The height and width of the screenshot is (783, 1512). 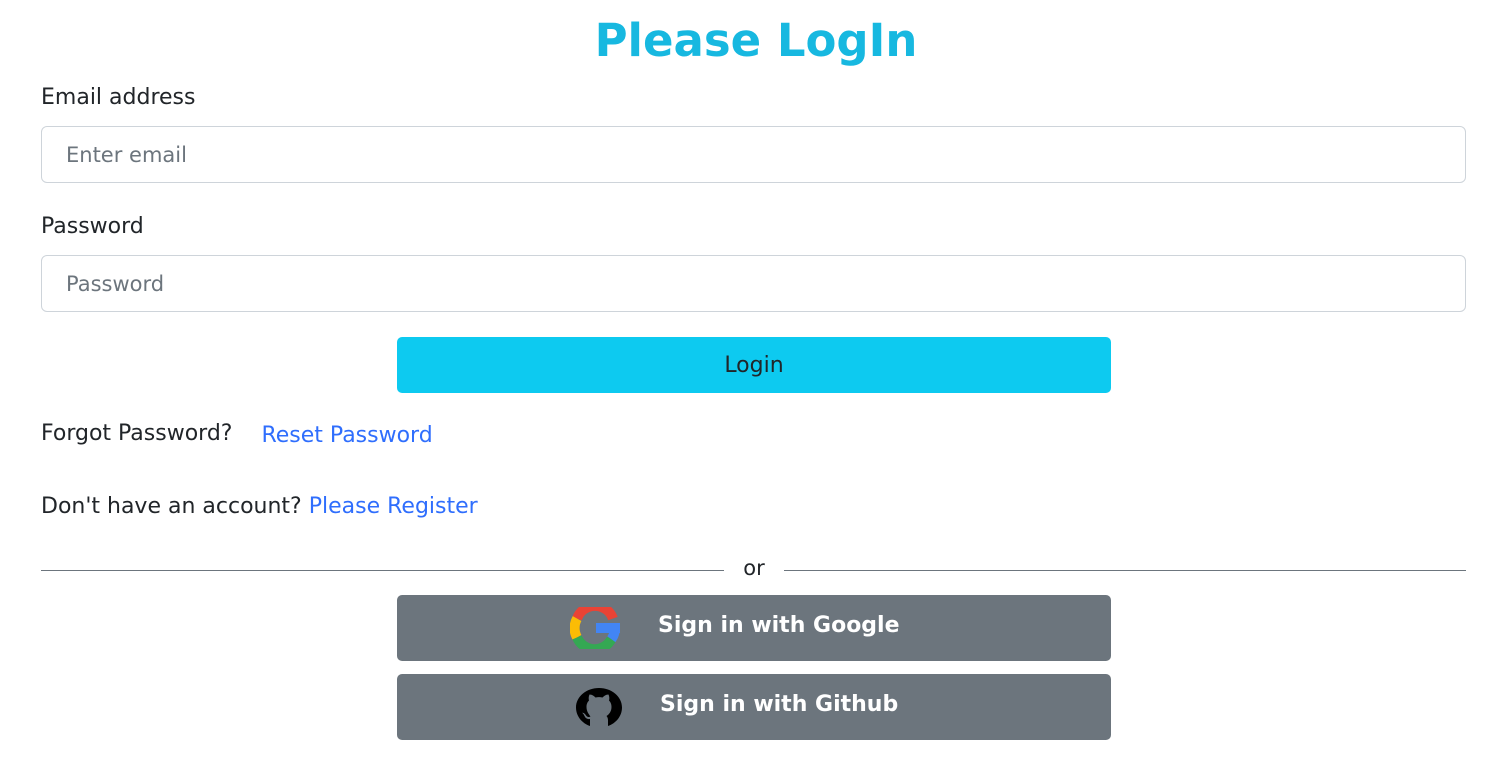 I want to click on github-signin-button: Sign in with Github, so click(x=754, y=707).